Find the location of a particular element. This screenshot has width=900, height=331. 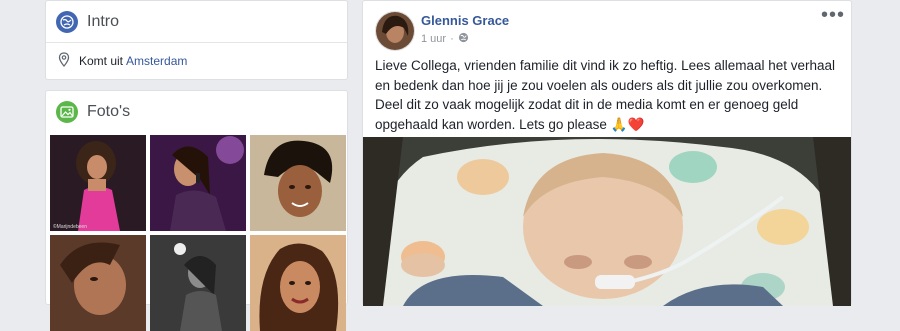

divider is located at coordinates (196, 42).